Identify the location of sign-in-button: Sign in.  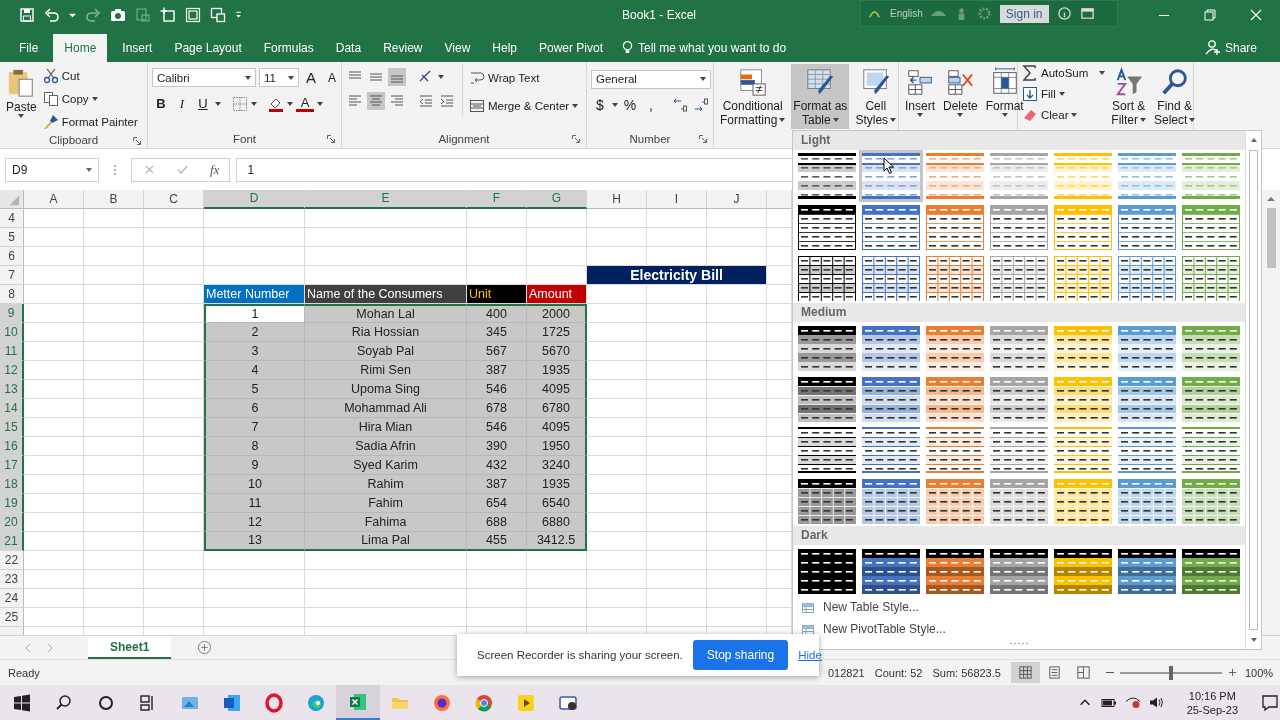
(1024, 13).